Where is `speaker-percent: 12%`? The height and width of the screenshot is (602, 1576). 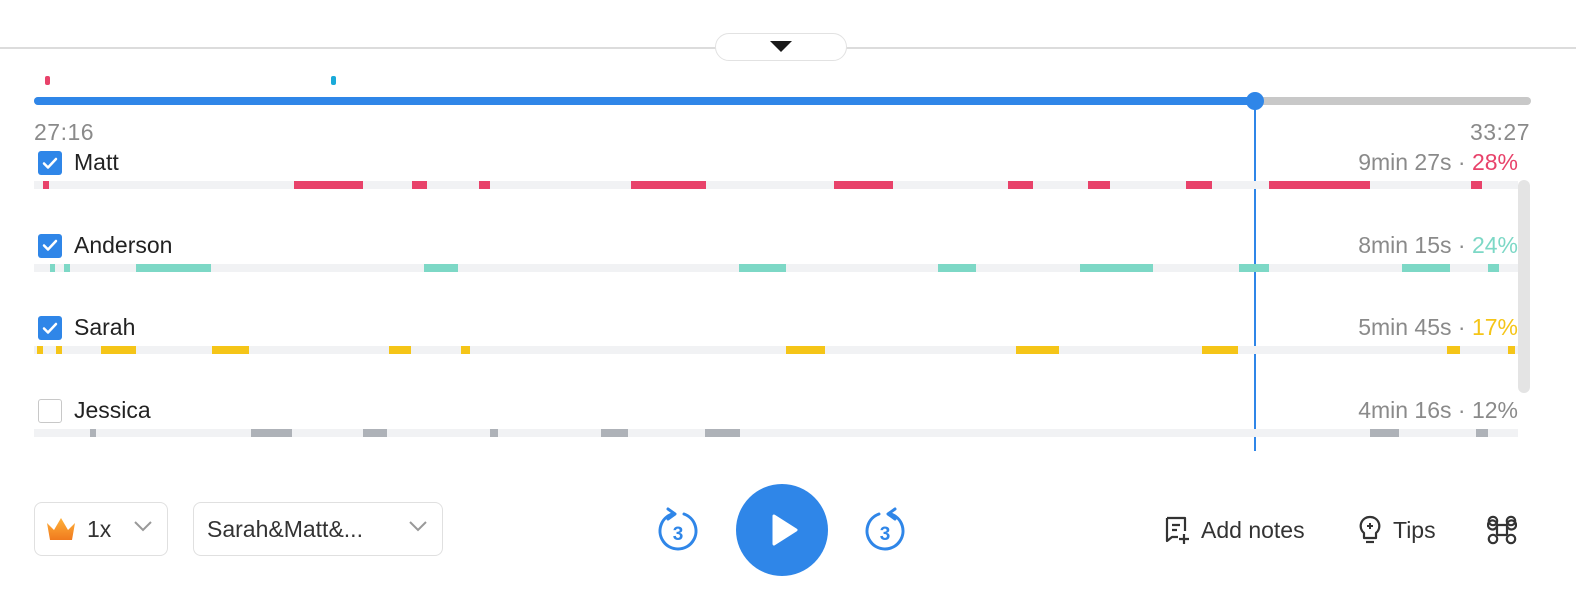 speaker-percent: 12% is located at coordinates (1494, 409).